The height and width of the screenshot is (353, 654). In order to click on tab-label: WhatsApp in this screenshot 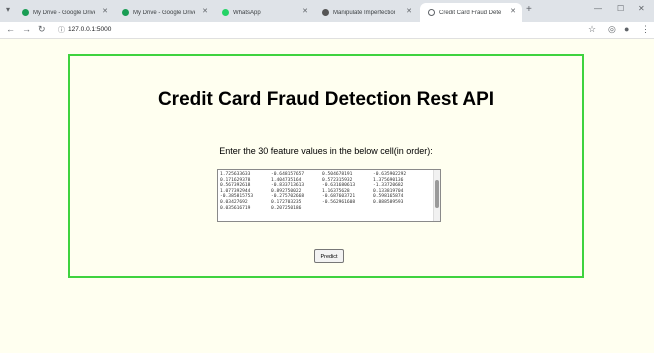, I will do `click(247, 12)`.